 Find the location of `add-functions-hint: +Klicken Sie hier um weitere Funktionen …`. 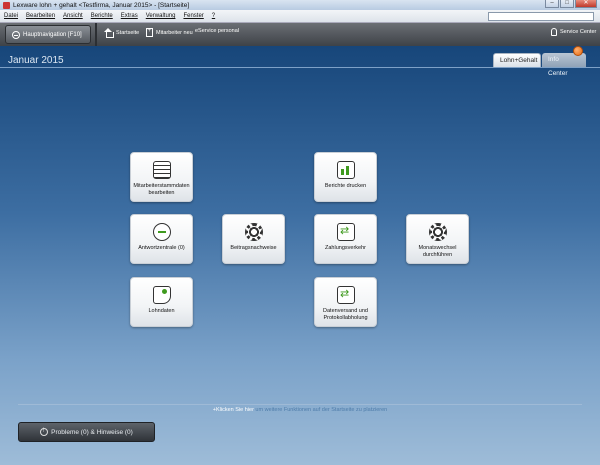

add-functions-hint: +Klicken Sie hier um weitere Funktionen … is located at coordinates (300, 410).